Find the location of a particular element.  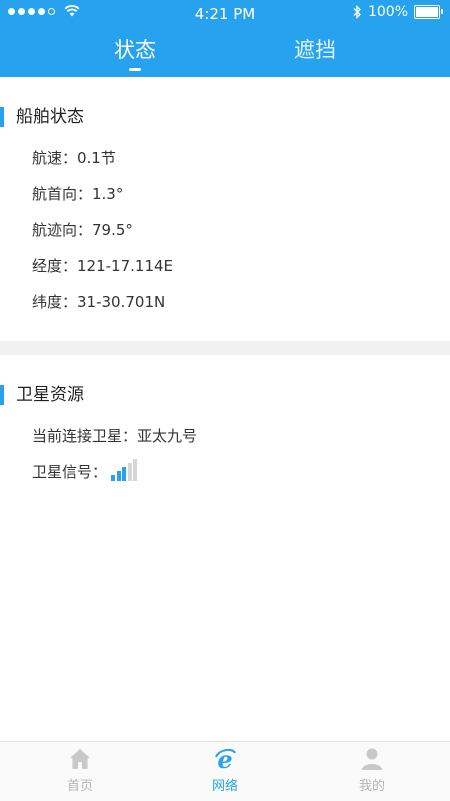

tabbar-item-network: e 网络 is located at coordinates (225, 771).